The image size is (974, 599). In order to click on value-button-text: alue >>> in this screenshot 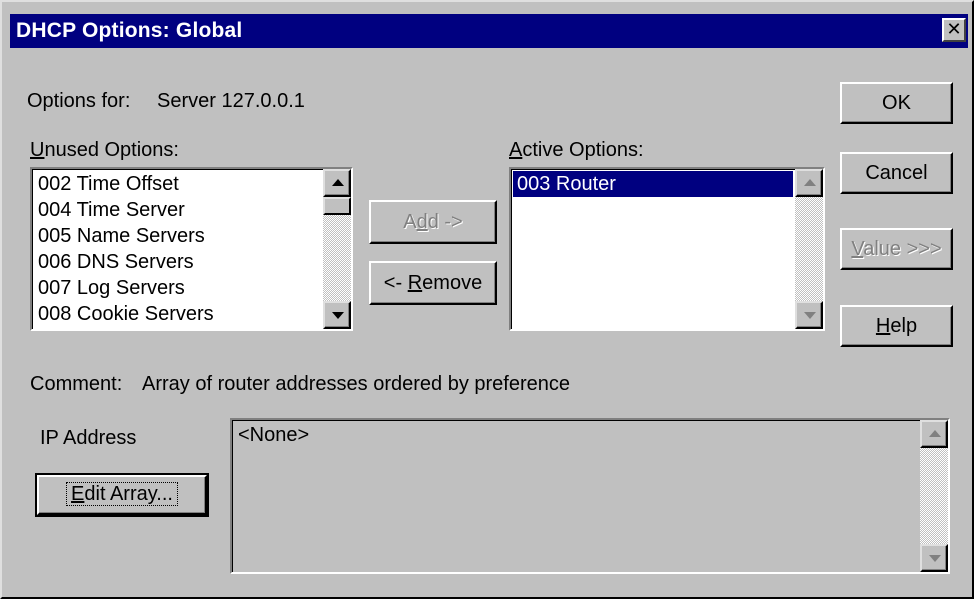, I will do `click(902, 249)`.